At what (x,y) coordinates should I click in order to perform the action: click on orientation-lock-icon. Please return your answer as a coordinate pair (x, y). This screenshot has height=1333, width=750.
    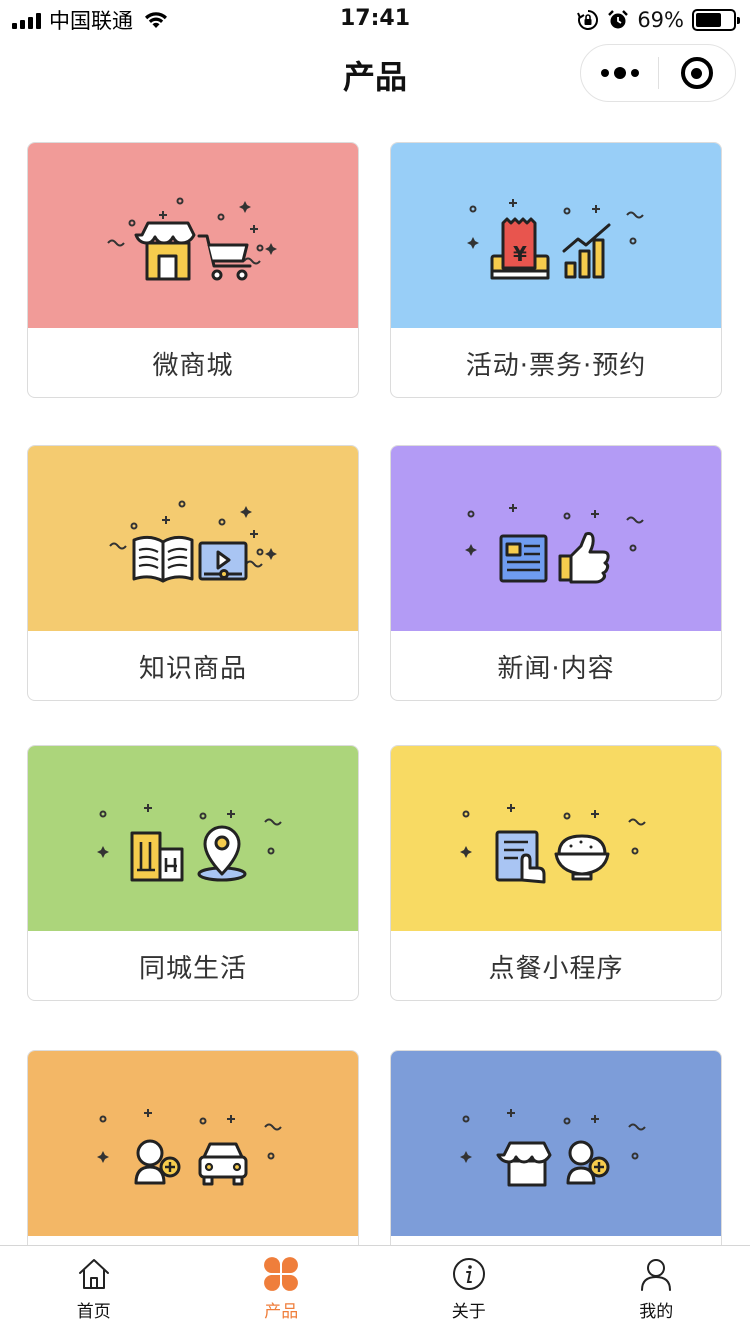
    Looking at the image, I should click on (588, 20).